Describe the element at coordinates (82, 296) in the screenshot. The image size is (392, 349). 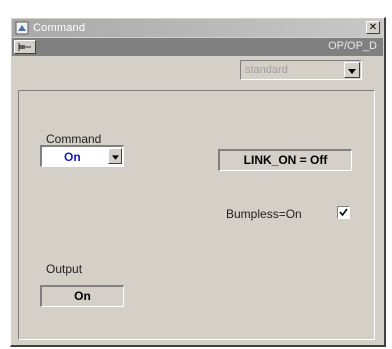
I see `output-value-display: On` at that location.